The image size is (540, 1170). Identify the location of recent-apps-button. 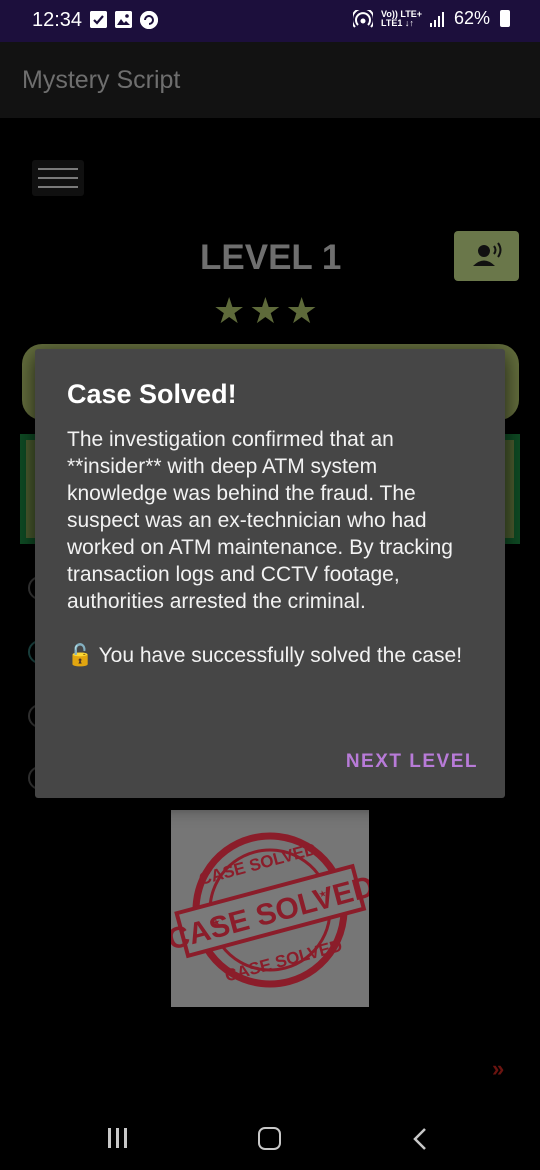
(117, 1138).